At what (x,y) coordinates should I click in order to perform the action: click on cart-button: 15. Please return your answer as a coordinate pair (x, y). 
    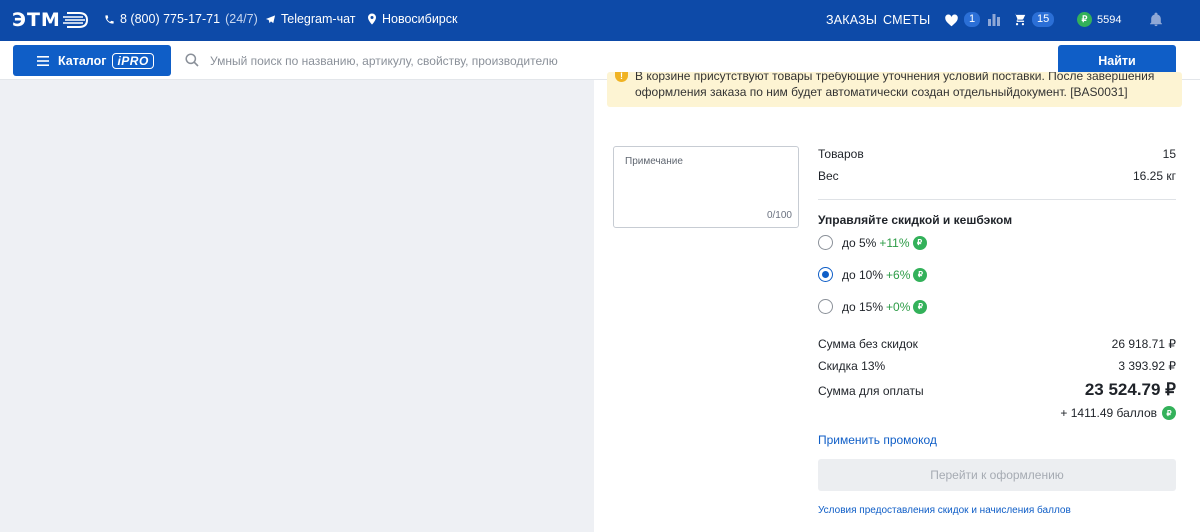
    Looking at the image, I should click on (1034, 19).